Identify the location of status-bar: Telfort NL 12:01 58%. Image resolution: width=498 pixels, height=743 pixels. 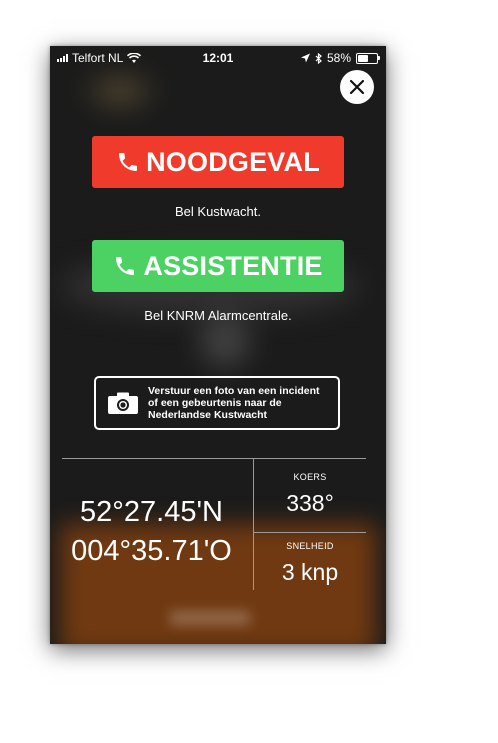
(218, 57).